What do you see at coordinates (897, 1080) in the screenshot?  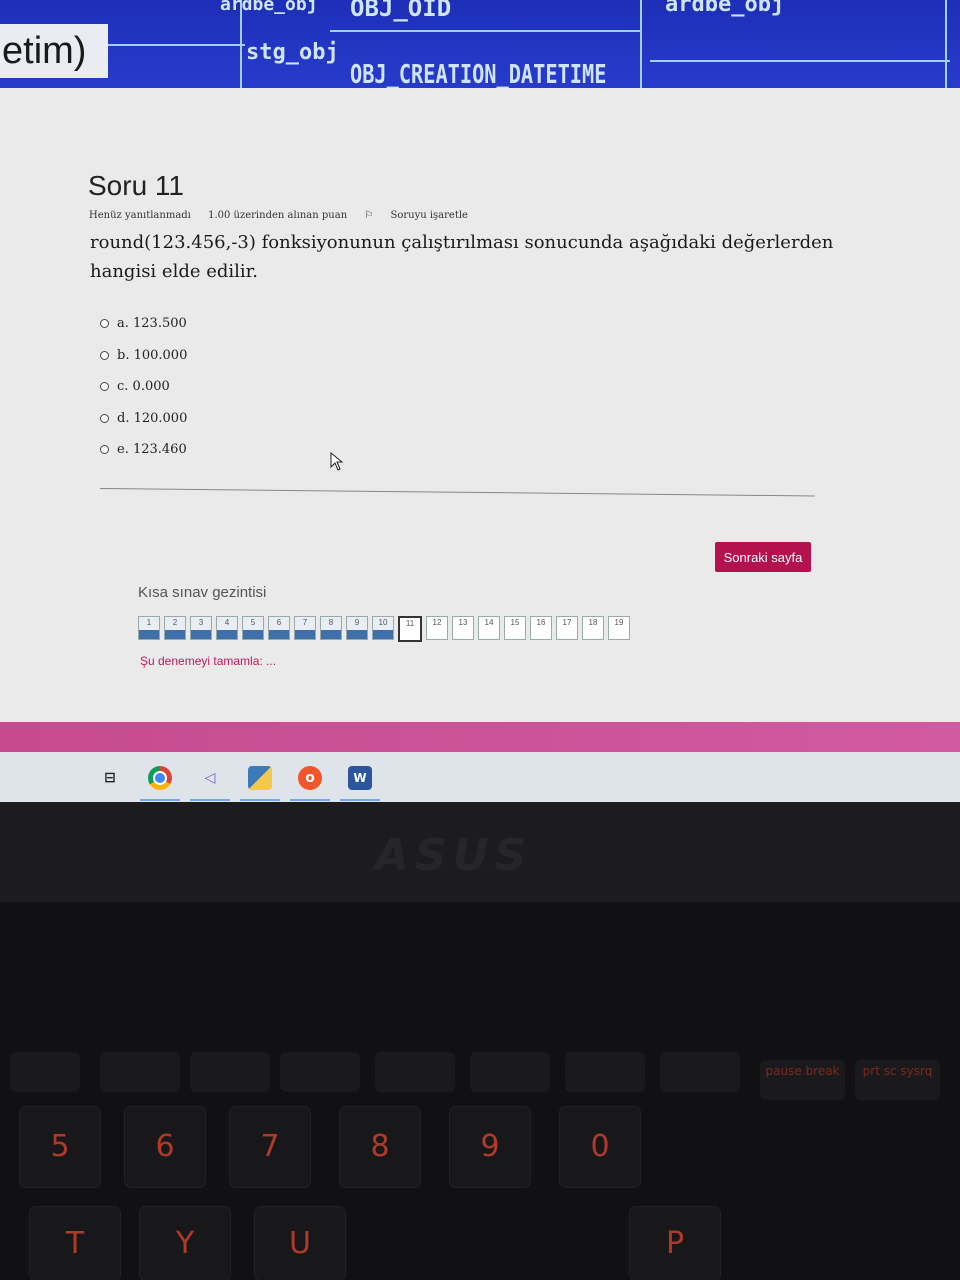 I see `print-screen-key: prt sc sysrq` at bounding box center [897, 1080].